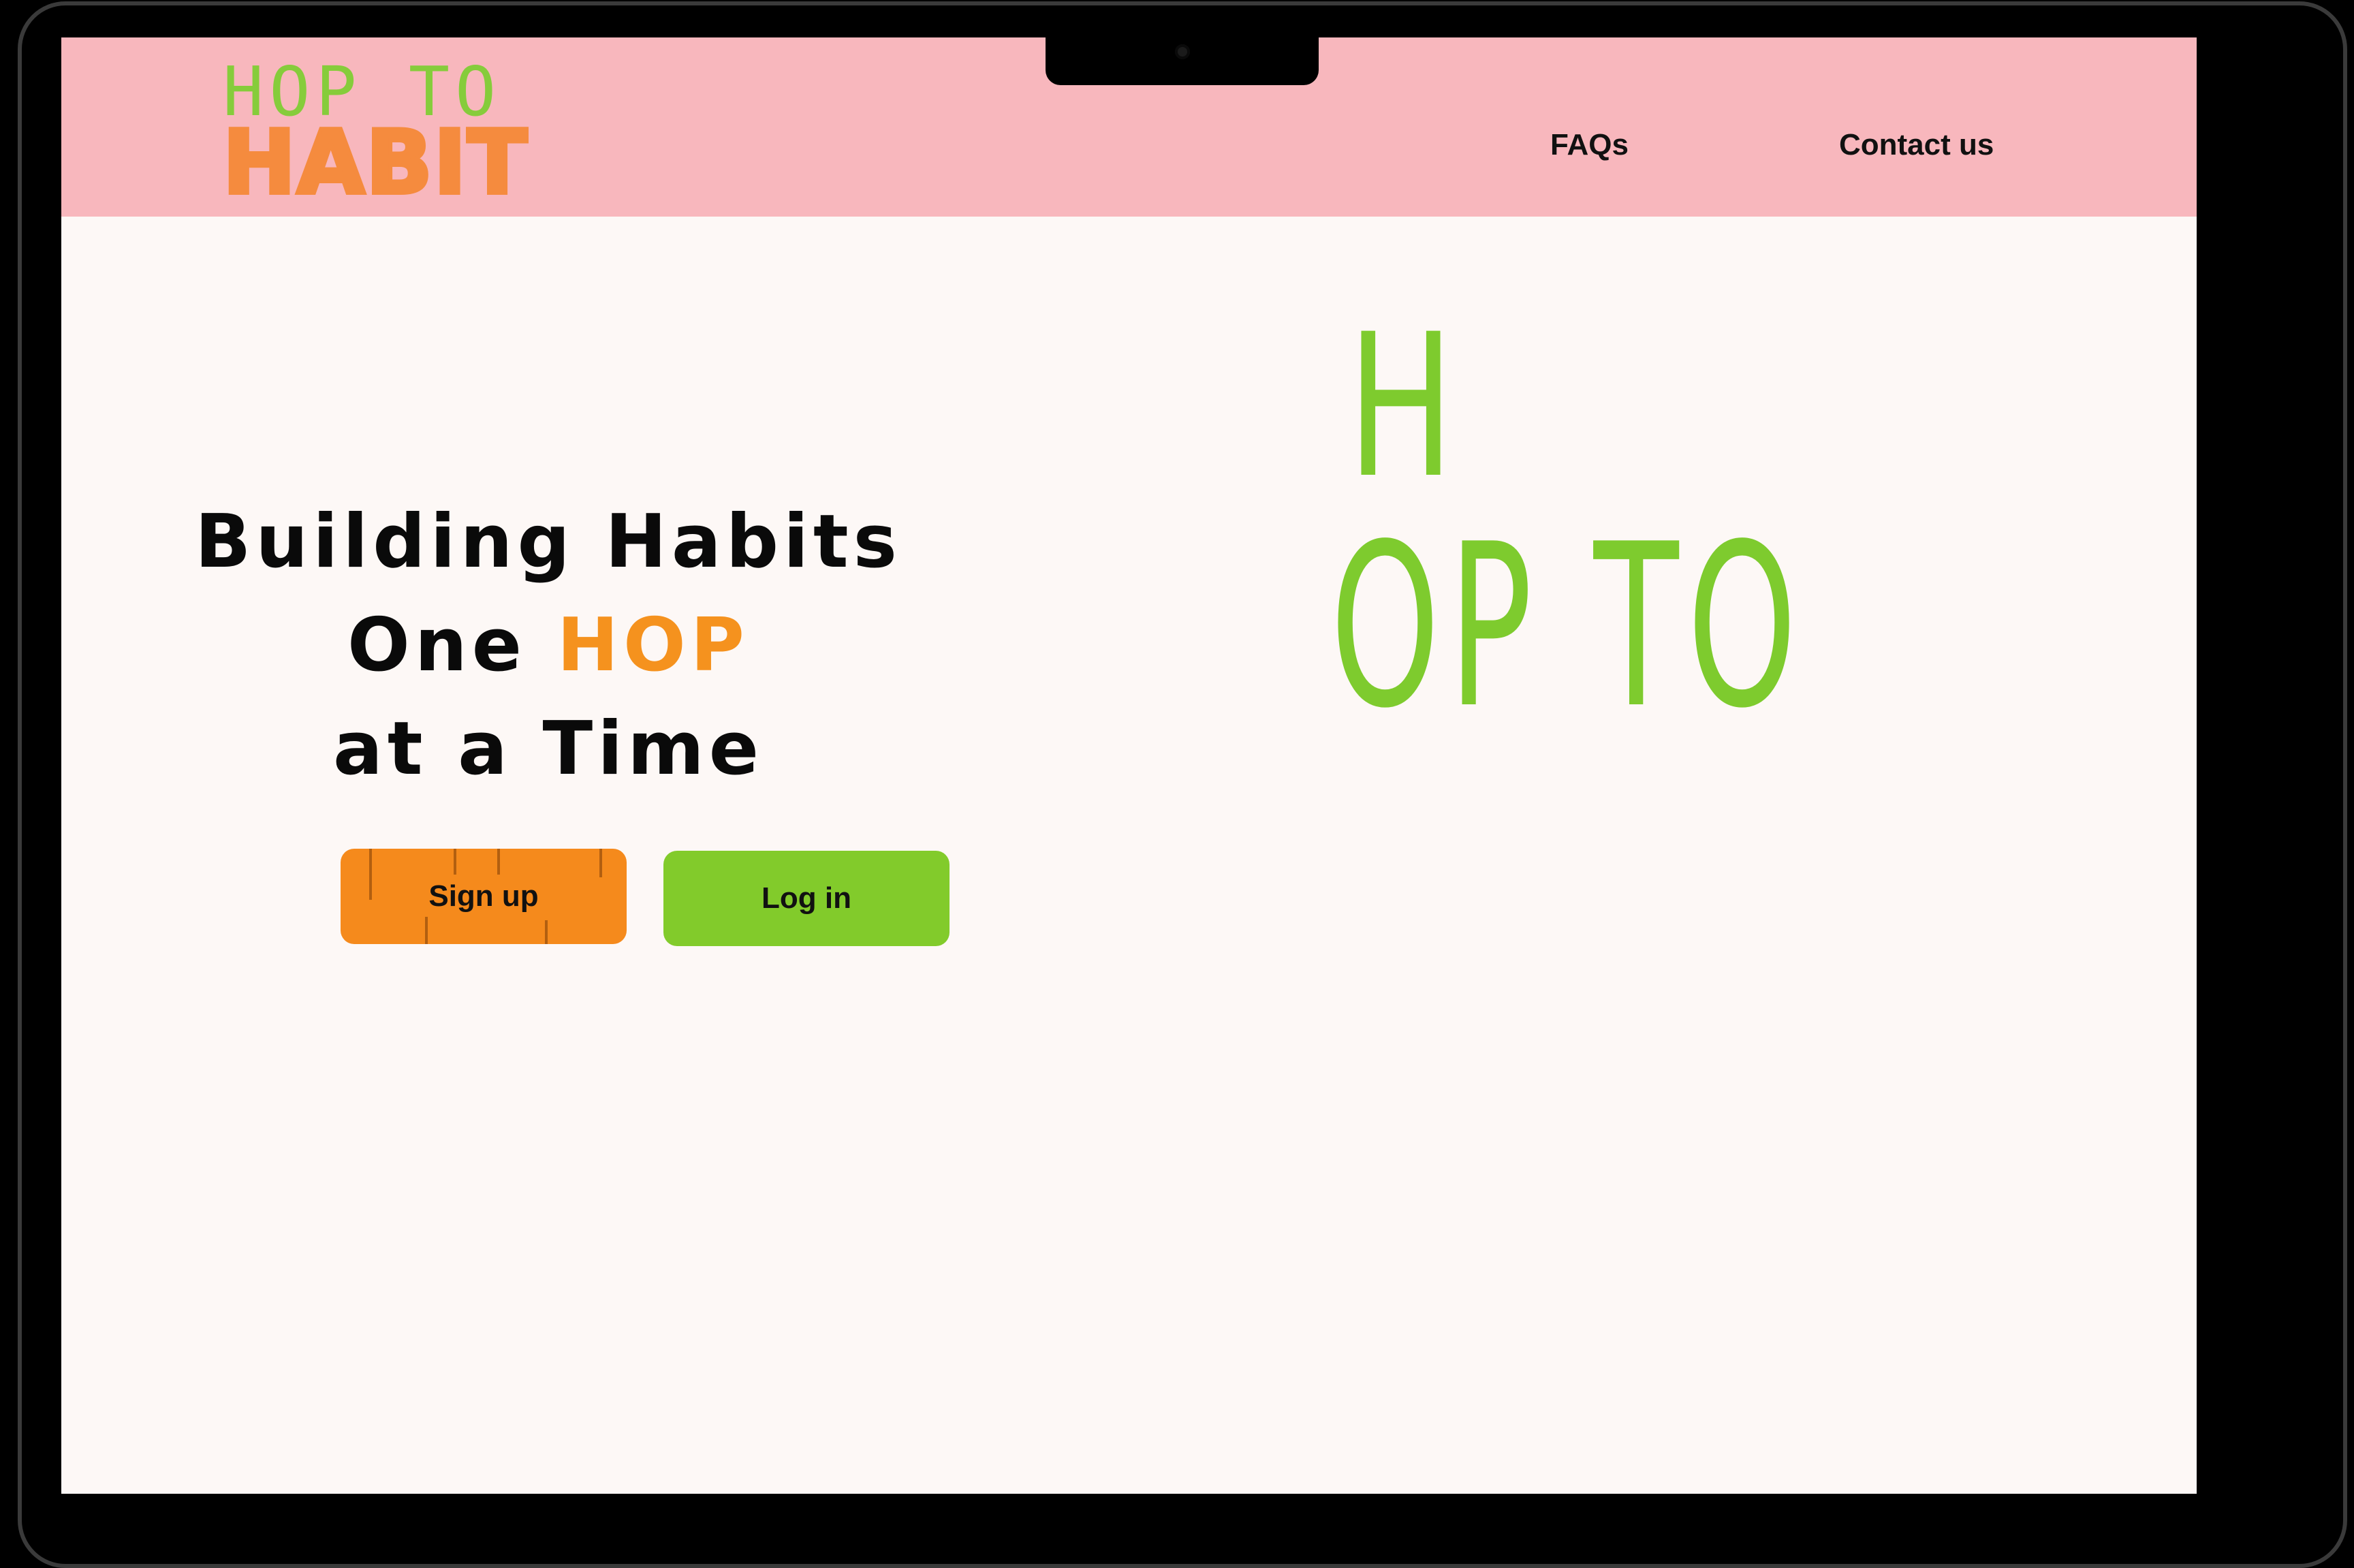 This screenshot has height=1568, width=2354. I want to click on camera-icon, so click(1182, 51).